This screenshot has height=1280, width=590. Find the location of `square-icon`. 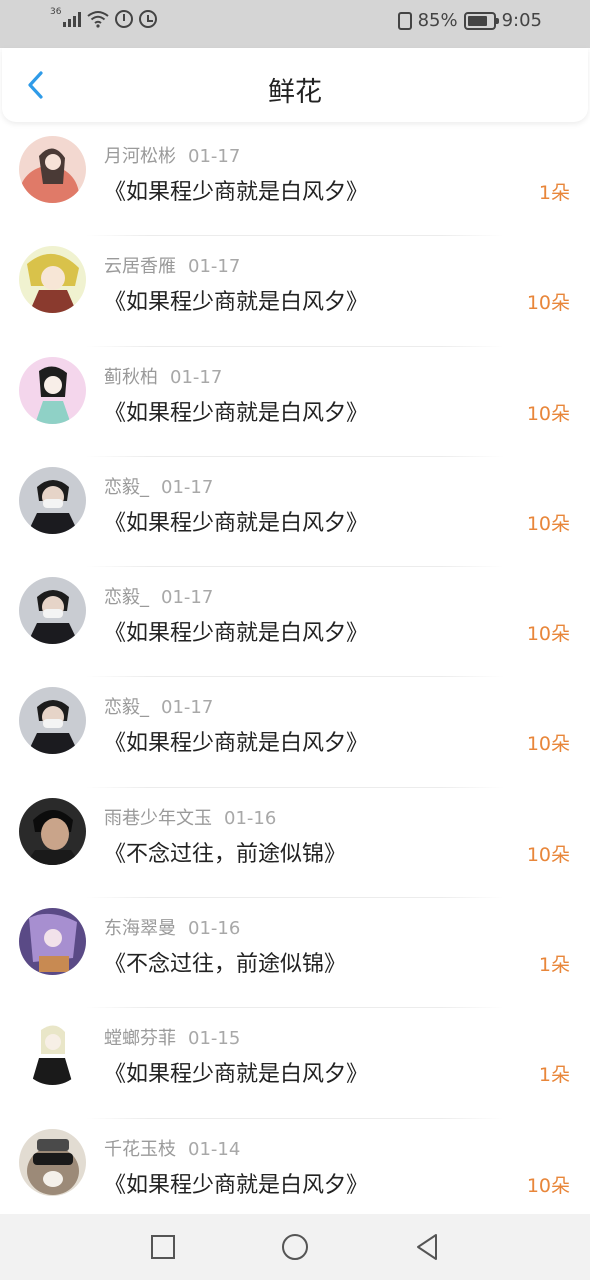

square-icon is located at coordinates (163, 1247).